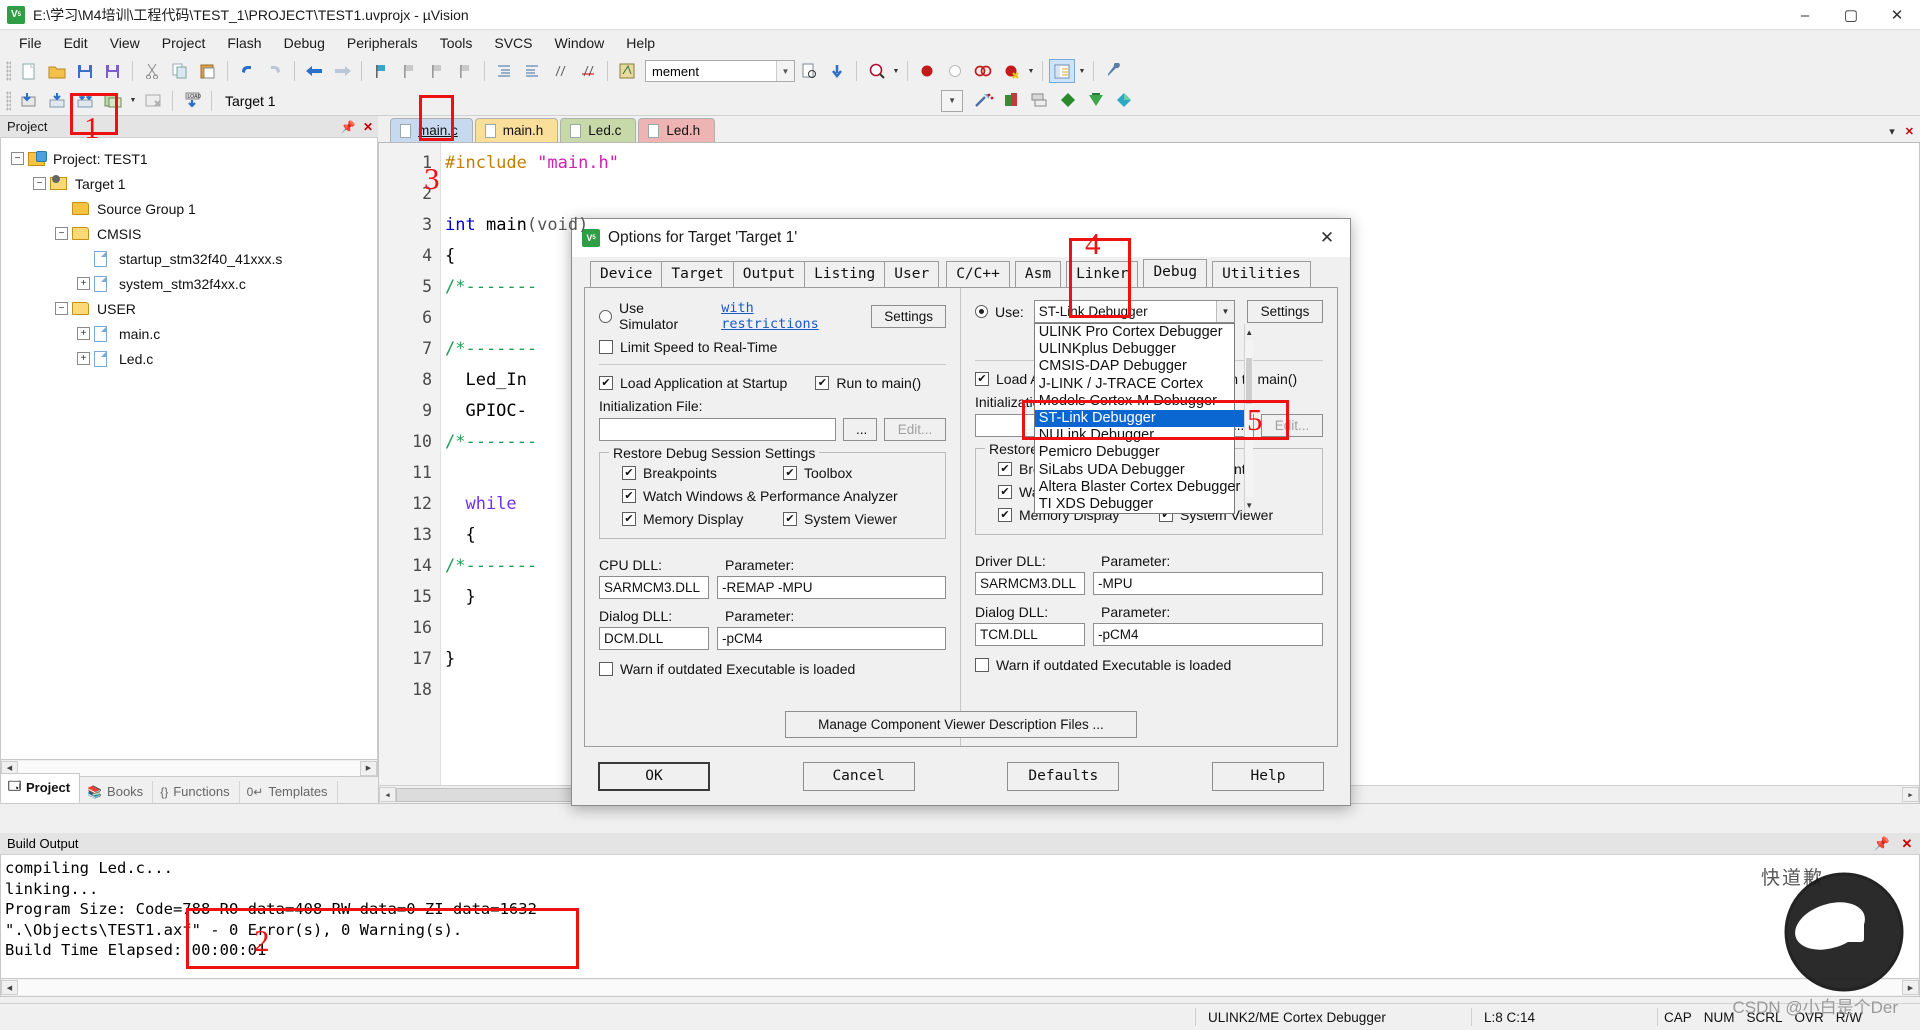  I want to click on menu-peripherals: Peripherals, so click(382, 43).